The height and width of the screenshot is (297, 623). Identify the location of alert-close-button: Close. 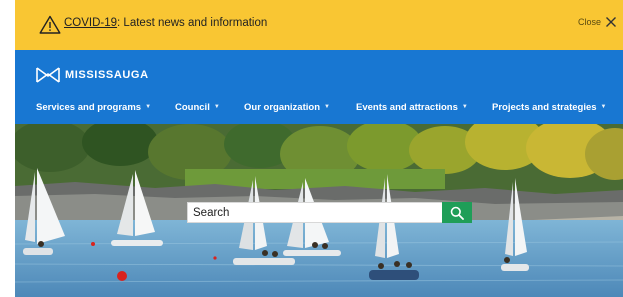
(597, 22).